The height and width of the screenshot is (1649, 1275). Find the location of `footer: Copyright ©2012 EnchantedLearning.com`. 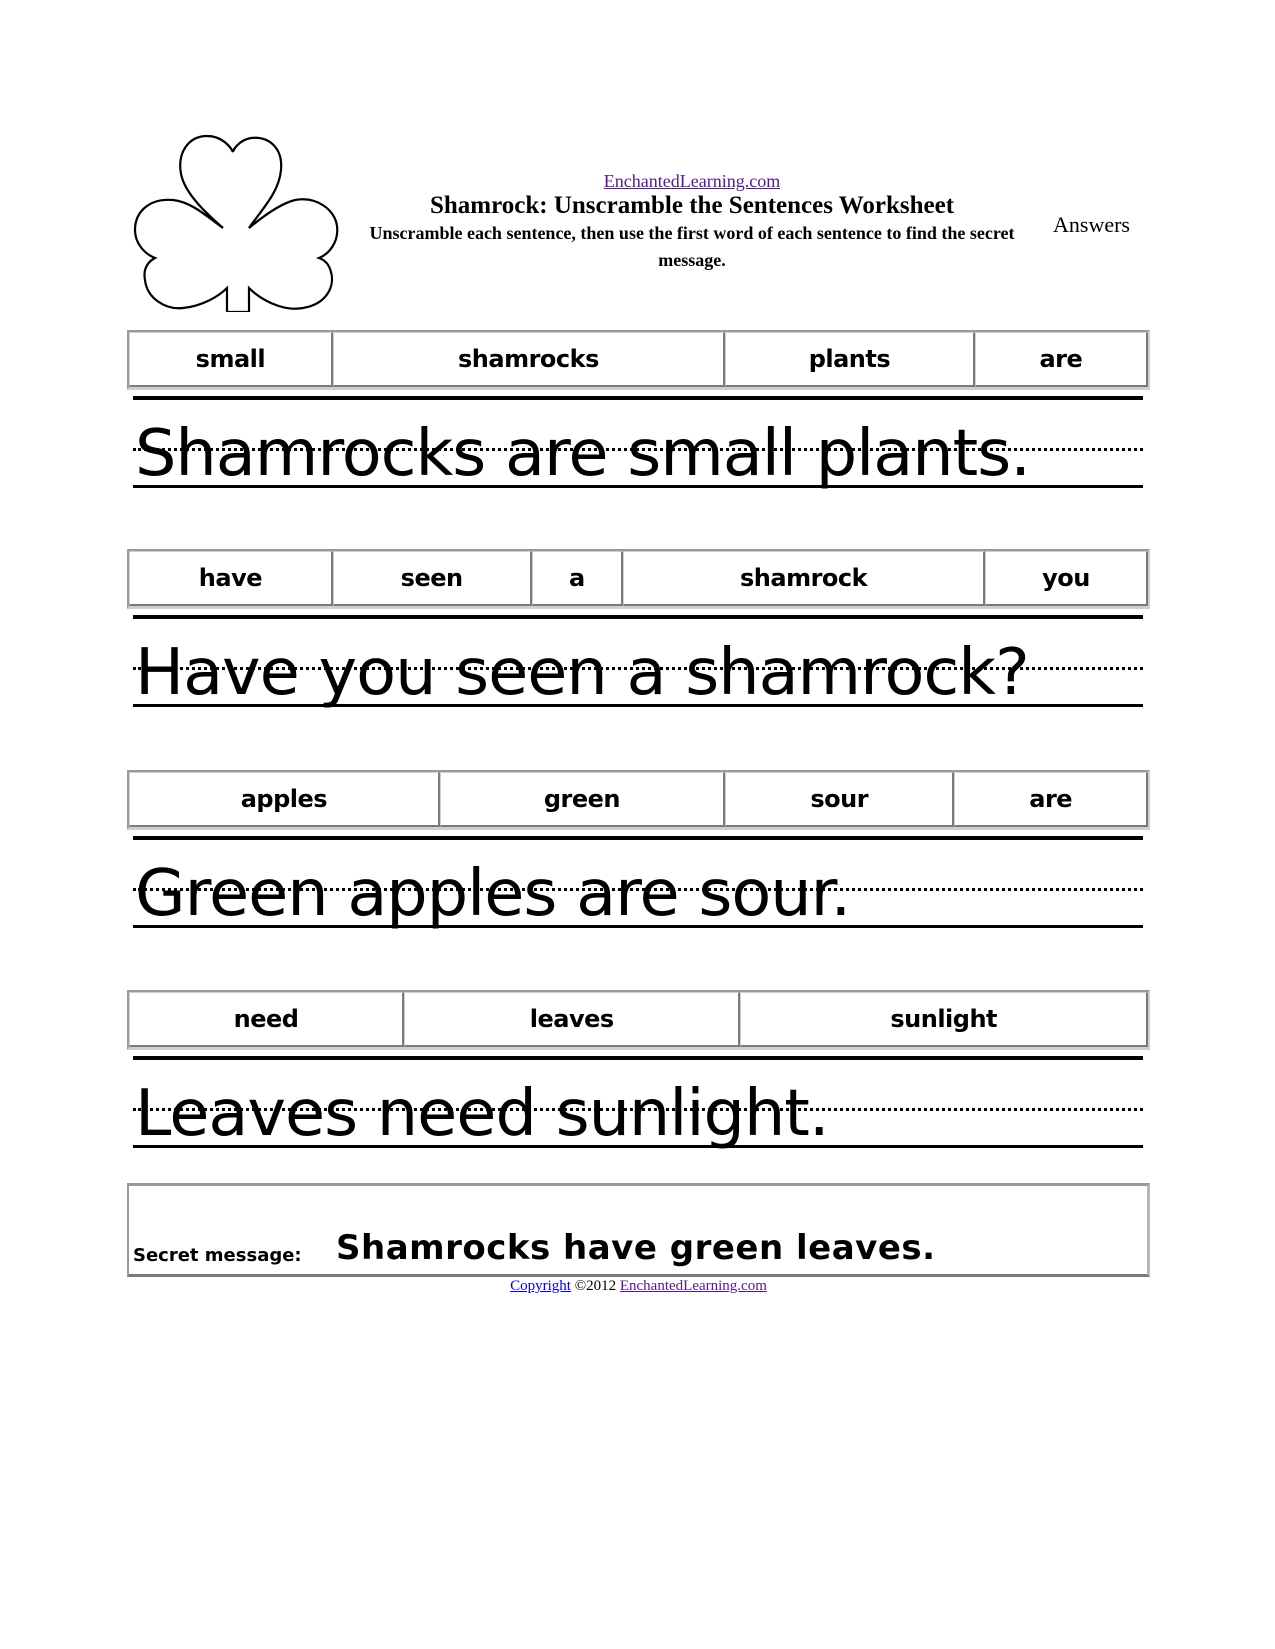

footer: Copyright ©2012 EnchantedLearning.com is located at coordinates (638, 1286).